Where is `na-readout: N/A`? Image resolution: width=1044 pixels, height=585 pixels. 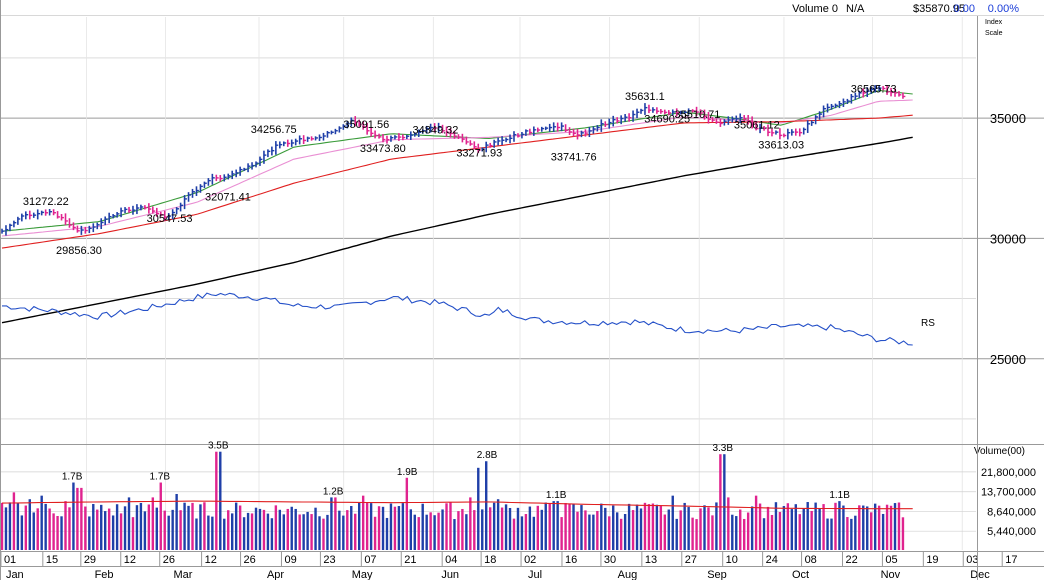 na-readout: N/A is located at coordinates (855, 9).